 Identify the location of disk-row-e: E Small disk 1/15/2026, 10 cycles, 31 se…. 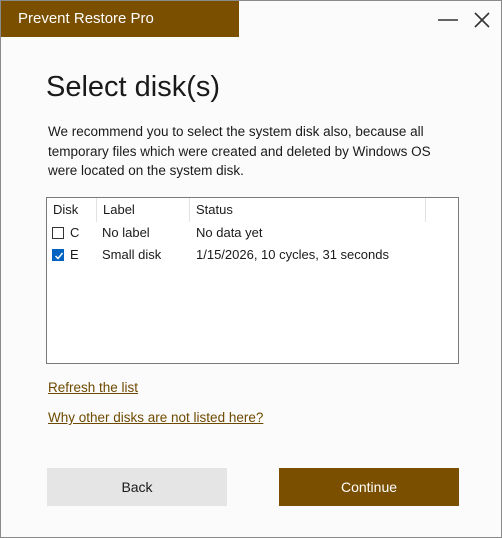
(252, 255).